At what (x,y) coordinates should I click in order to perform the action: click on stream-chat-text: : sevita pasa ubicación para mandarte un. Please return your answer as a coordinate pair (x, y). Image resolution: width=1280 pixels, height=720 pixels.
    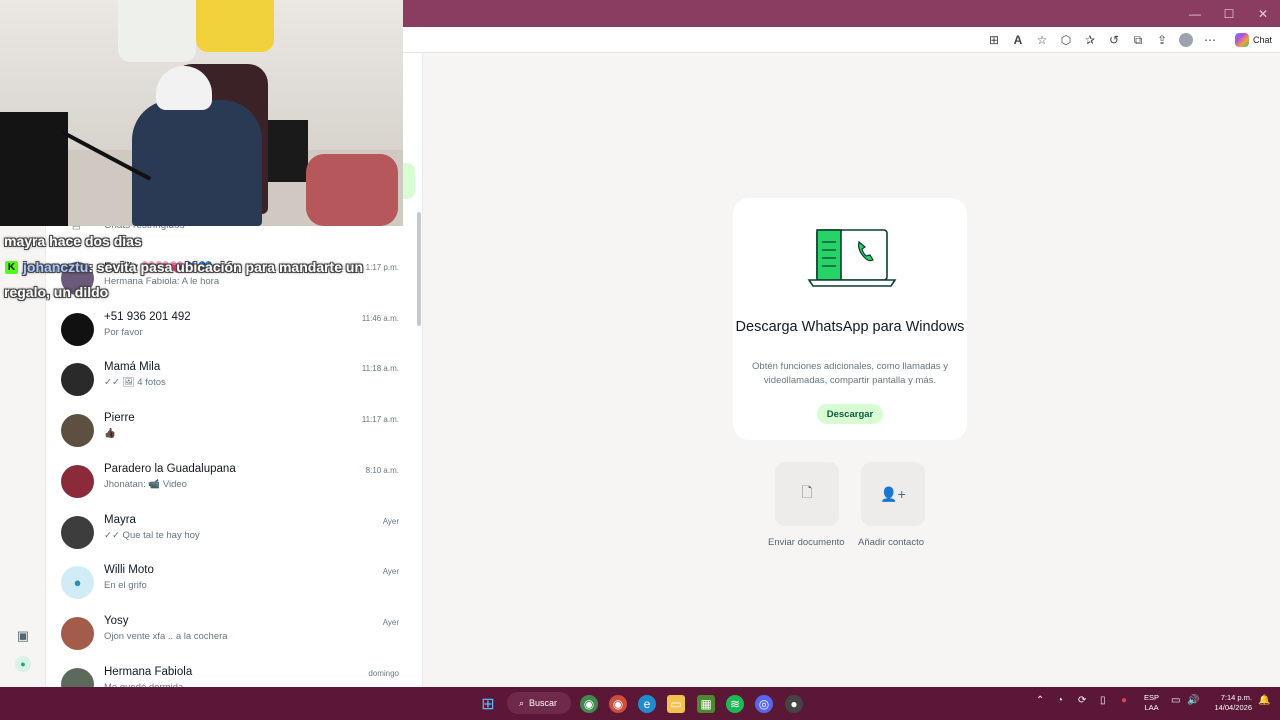
    Looking at the image, I should click on (225, 267).